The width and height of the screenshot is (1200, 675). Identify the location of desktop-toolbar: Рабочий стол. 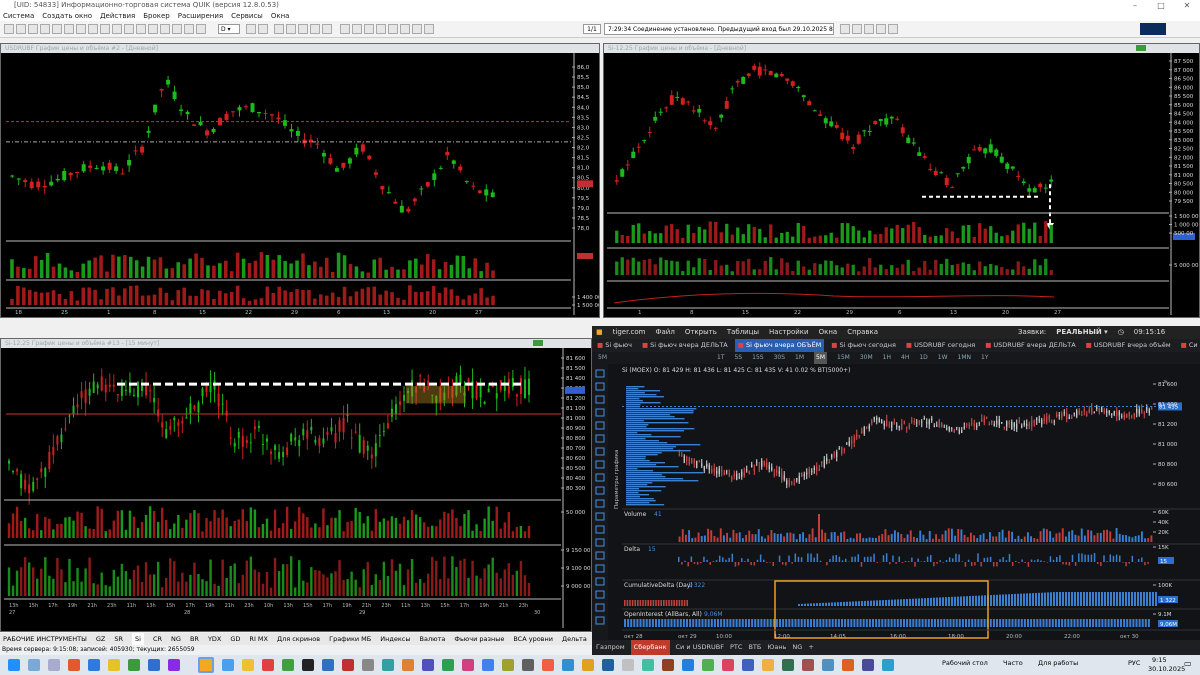
(965, 663).